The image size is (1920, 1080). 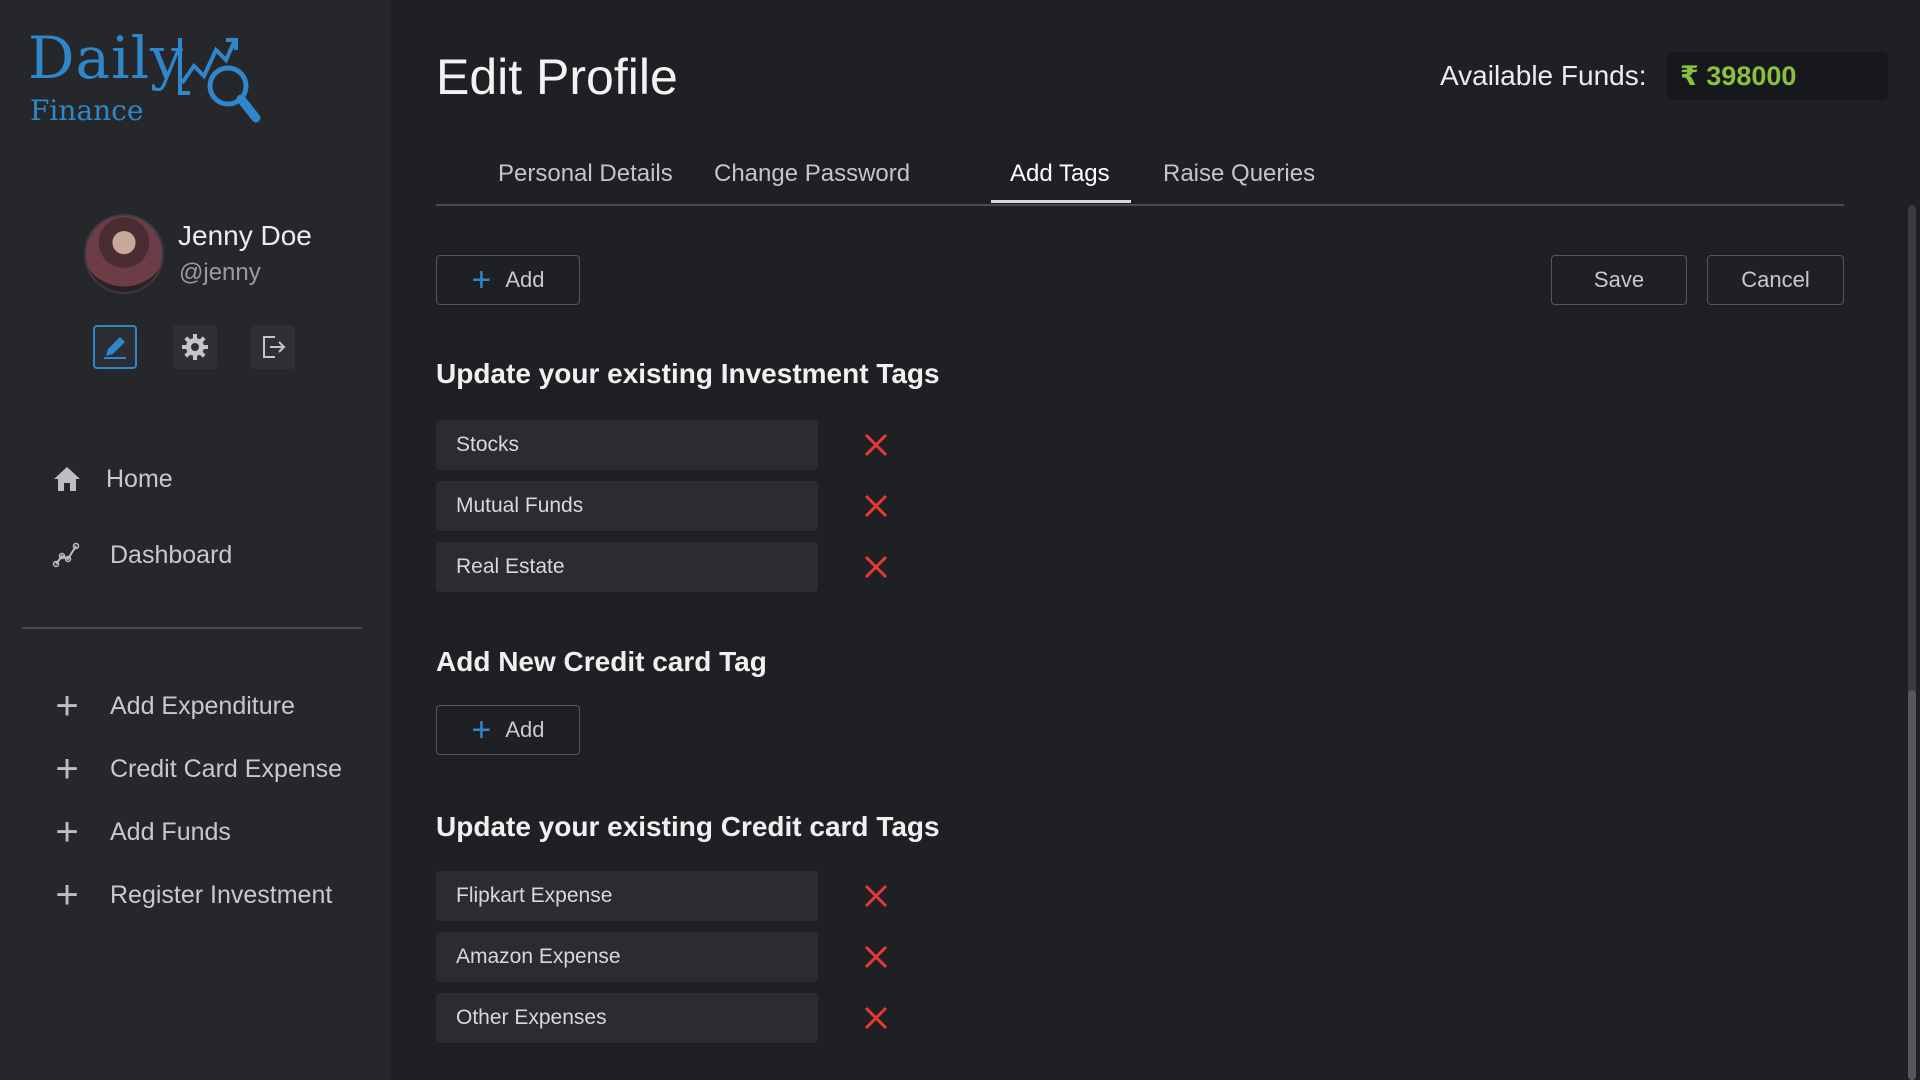 I want to click on tab-personal-details: Personal Details, so click(x=585, y=174).